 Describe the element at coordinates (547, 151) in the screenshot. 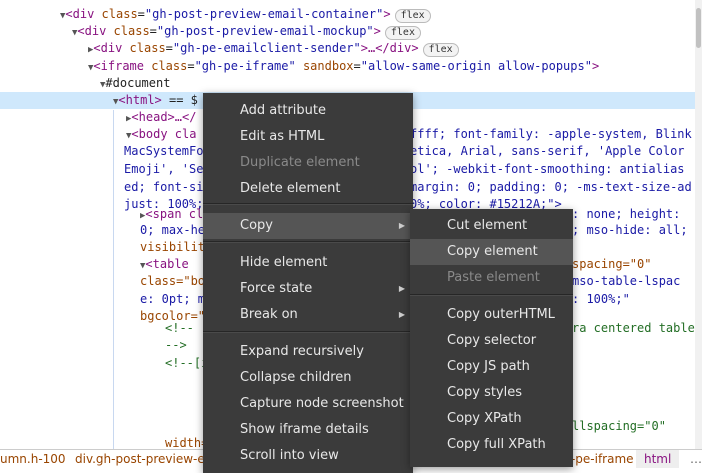

I see `code-fragment: etica, Arial, sans-serif, 'Apple Color` at that location.